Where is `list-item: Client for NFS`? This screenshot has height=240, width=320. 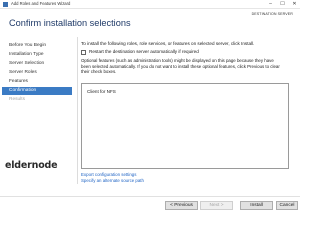 list-item: Client for NFS is located at coordinates (101, 91).